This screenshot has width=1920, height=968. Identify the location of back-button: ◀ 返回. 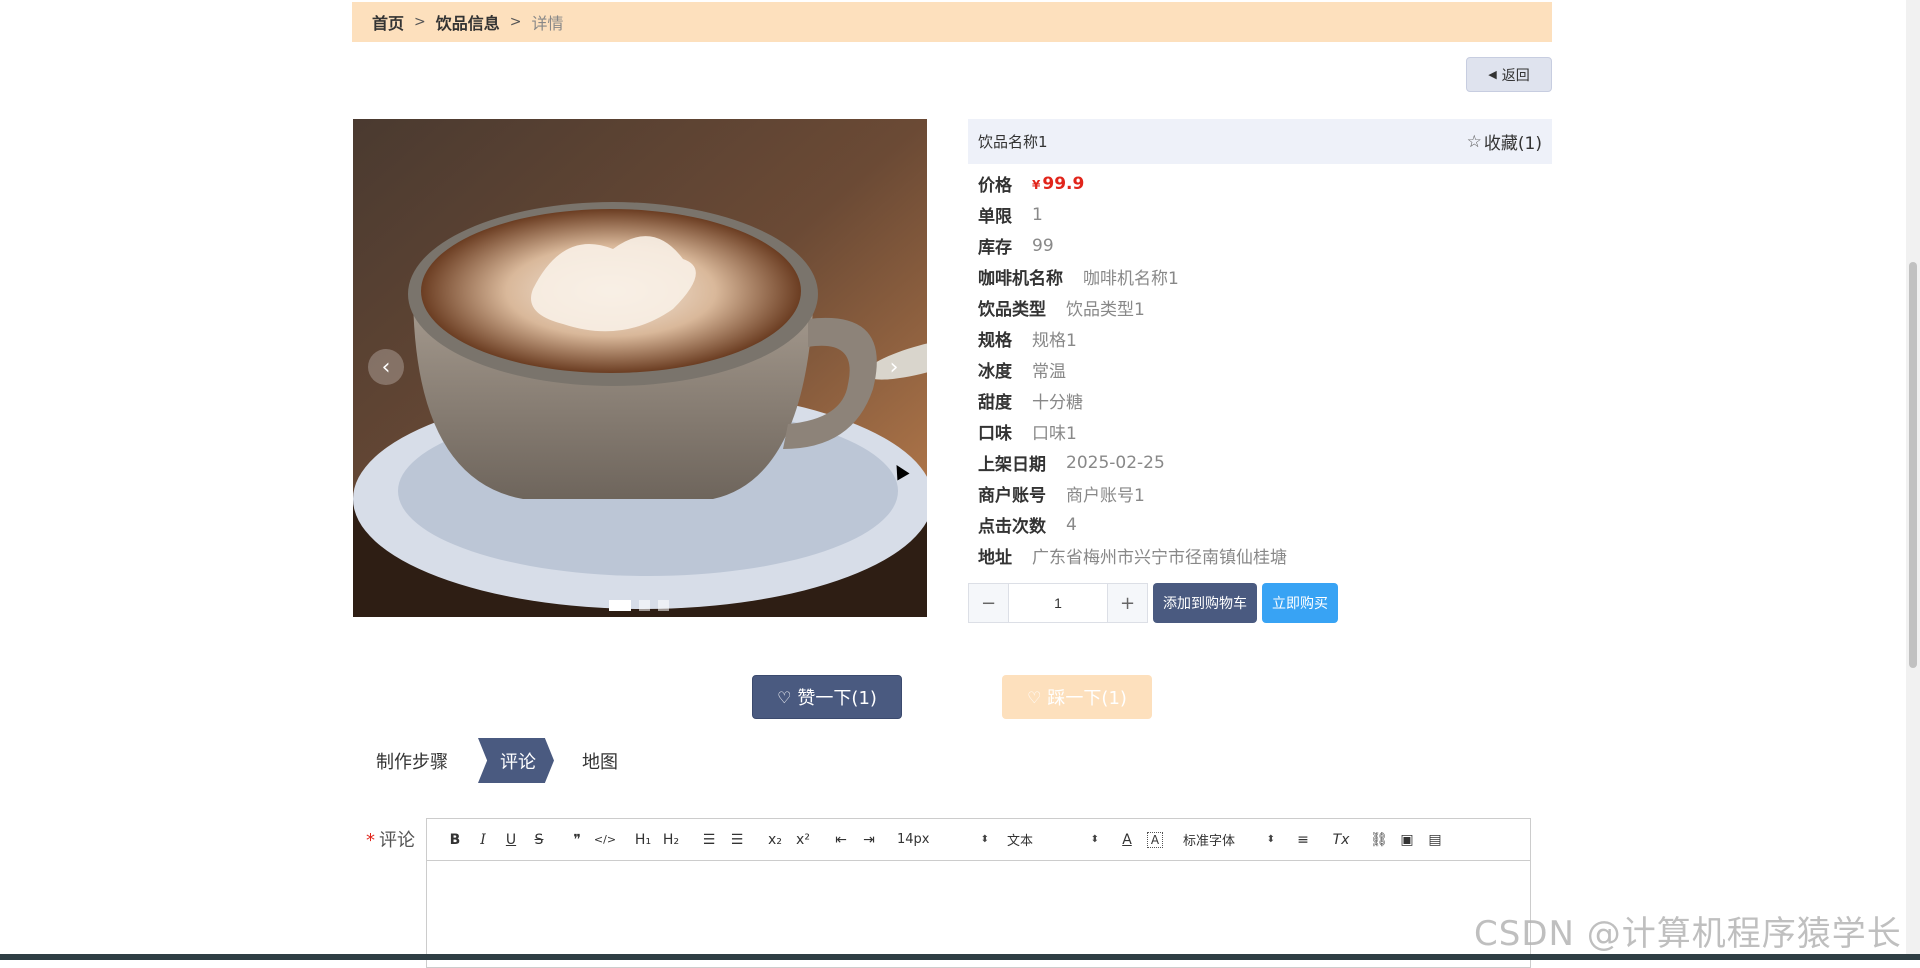
(1509, 74).